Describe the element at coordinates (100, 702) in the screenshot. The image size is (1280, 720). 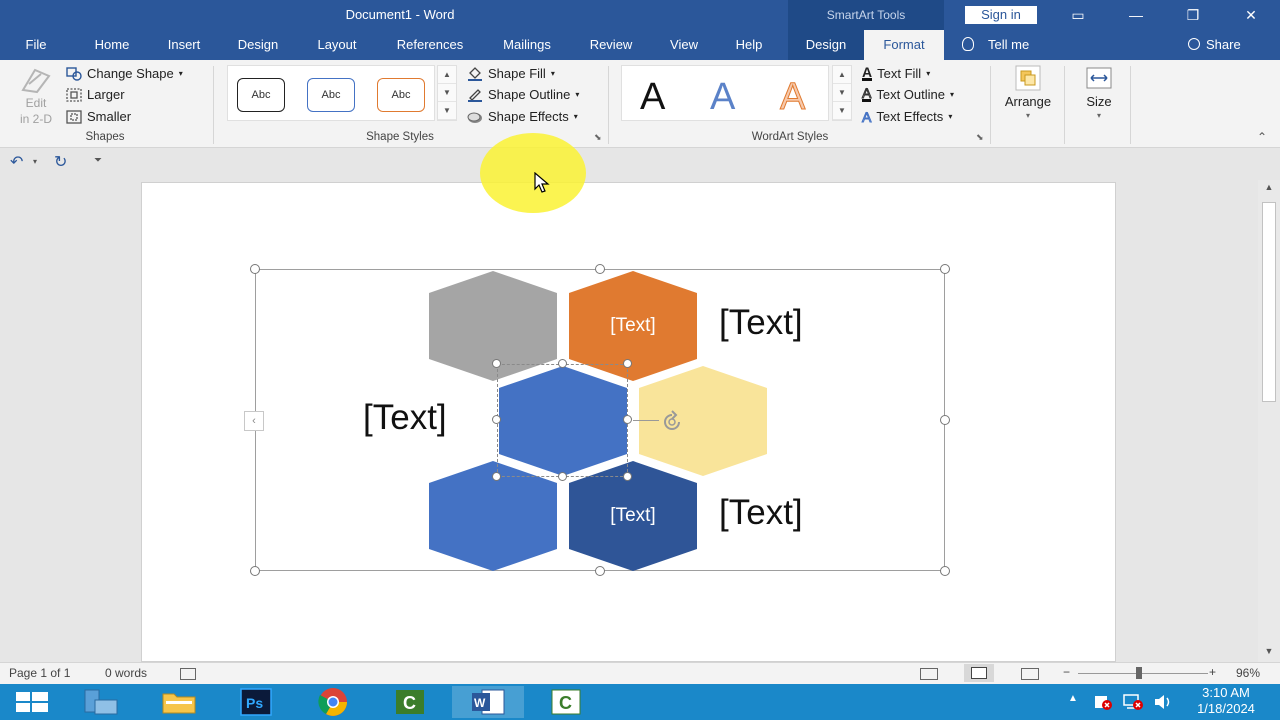
I see `server-manager-taskbar-button` at that location.